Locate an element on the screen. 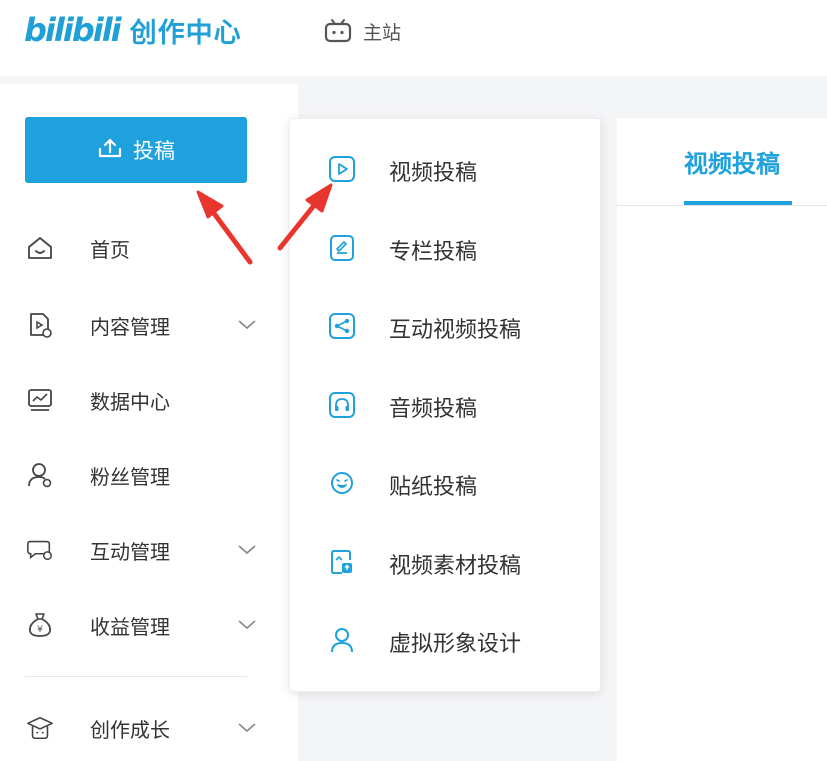 The image size is (827, 761). sidebar-item-interaction: 互动管理 is located at coordinates (149, 549).